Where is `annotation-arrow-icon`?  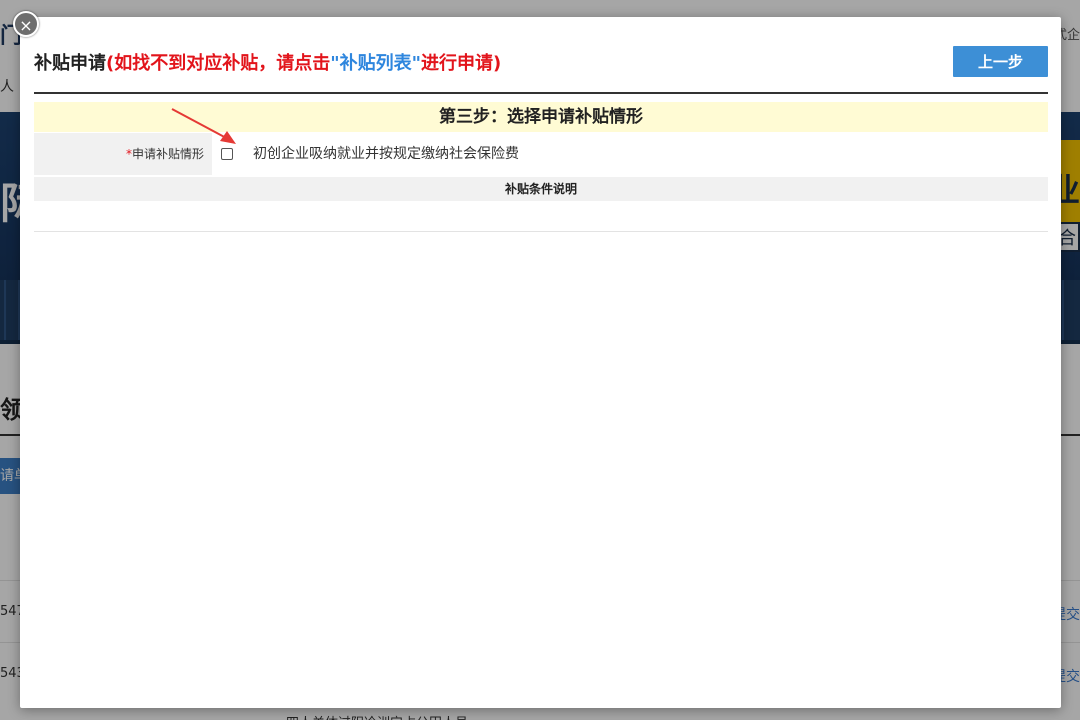
annotation-arrow-icon is located at coordinates (203, 126).